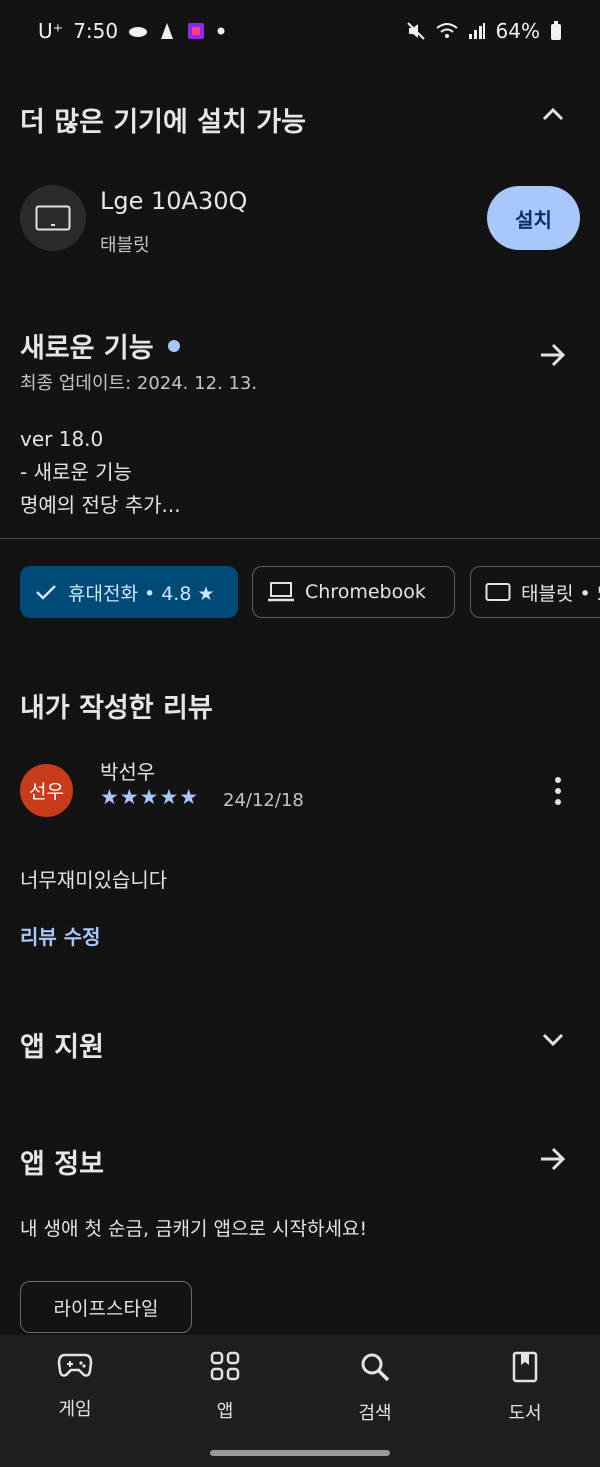  Describe the element at coordinates (558, 791) in the screenshot. I see `more-options-icon` at that location.